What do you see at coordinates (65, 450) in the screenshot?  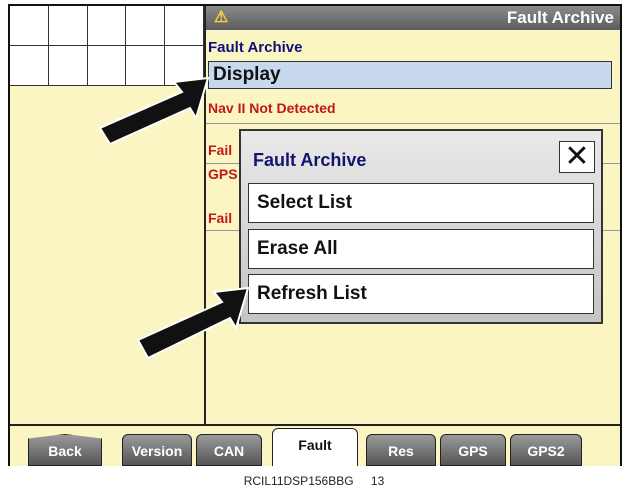 I see `tab-back: Back` at bounding box center [65, 450].